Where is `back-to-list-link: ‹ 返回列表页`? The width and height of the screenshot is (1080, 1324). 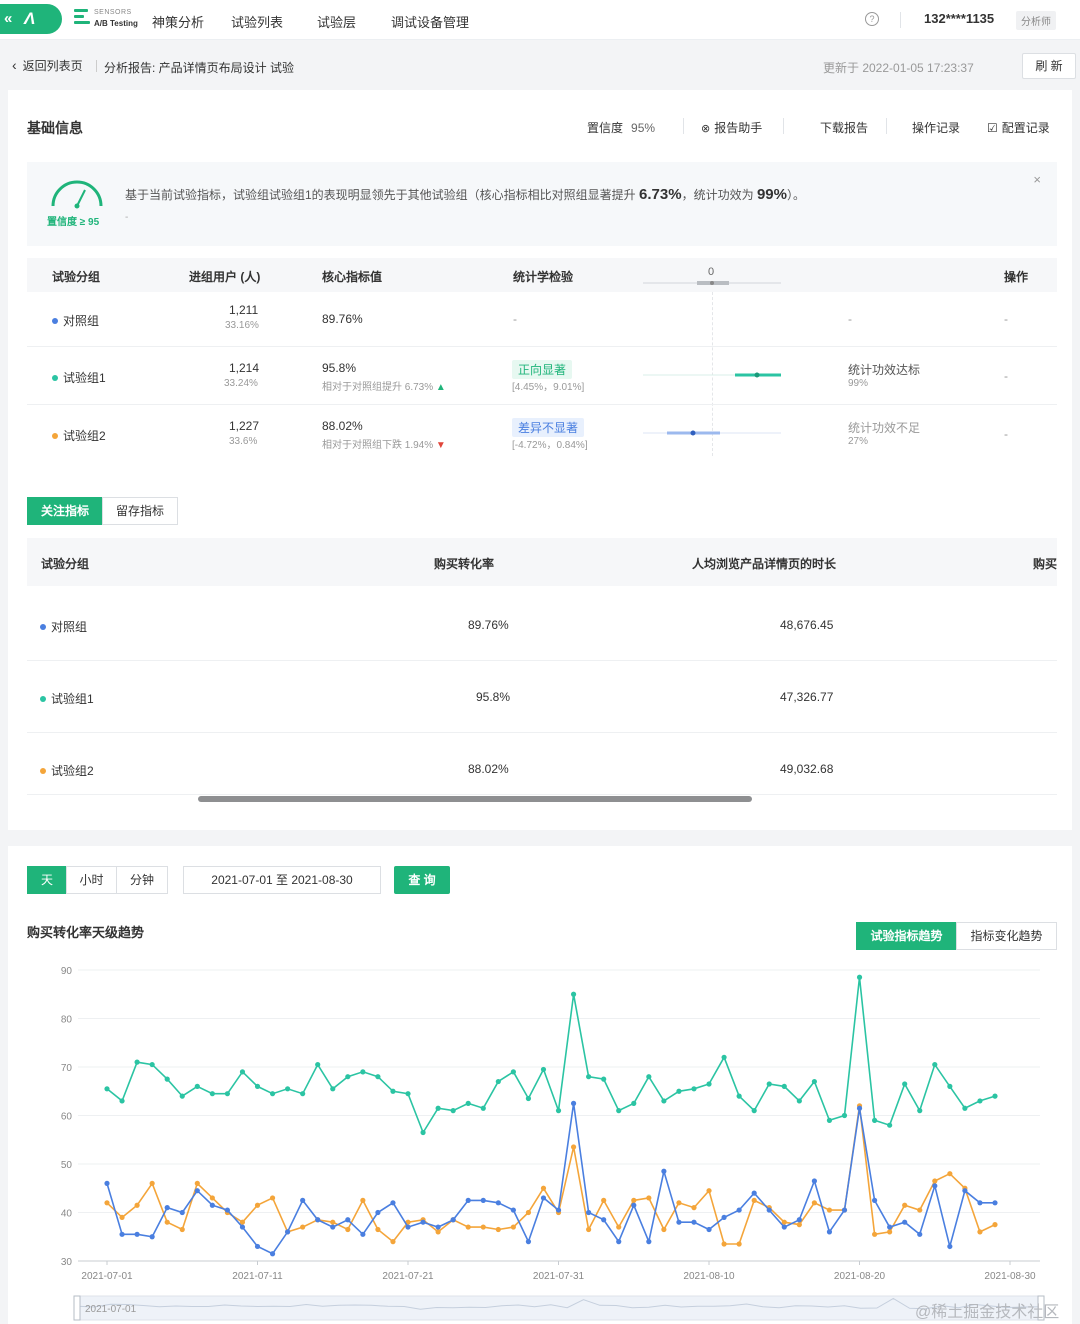
back-to-list-link: ‹ 返回列表页 is located at coordinates (47, 65).